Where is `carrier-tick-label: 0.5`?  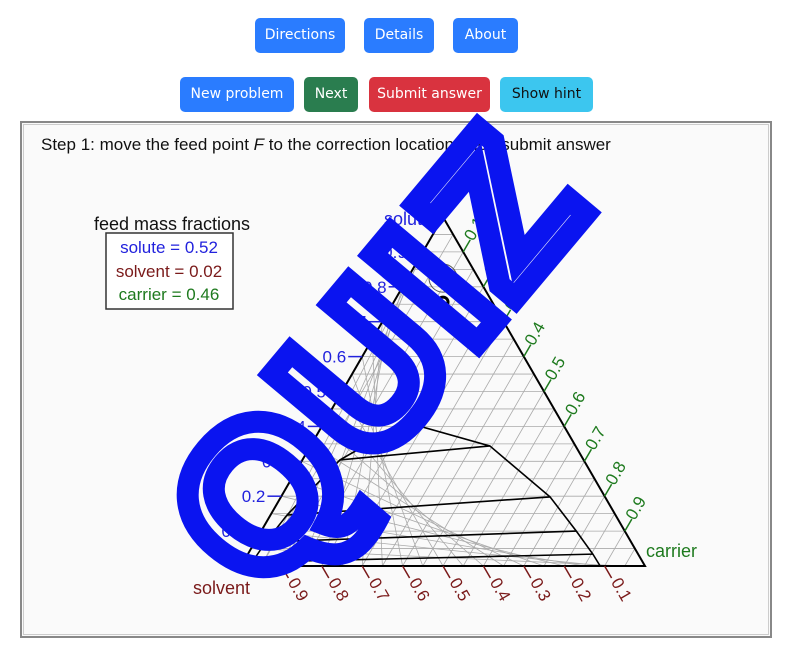 carrier-tick-label: 0.5 is located at coordinates (555, 369).